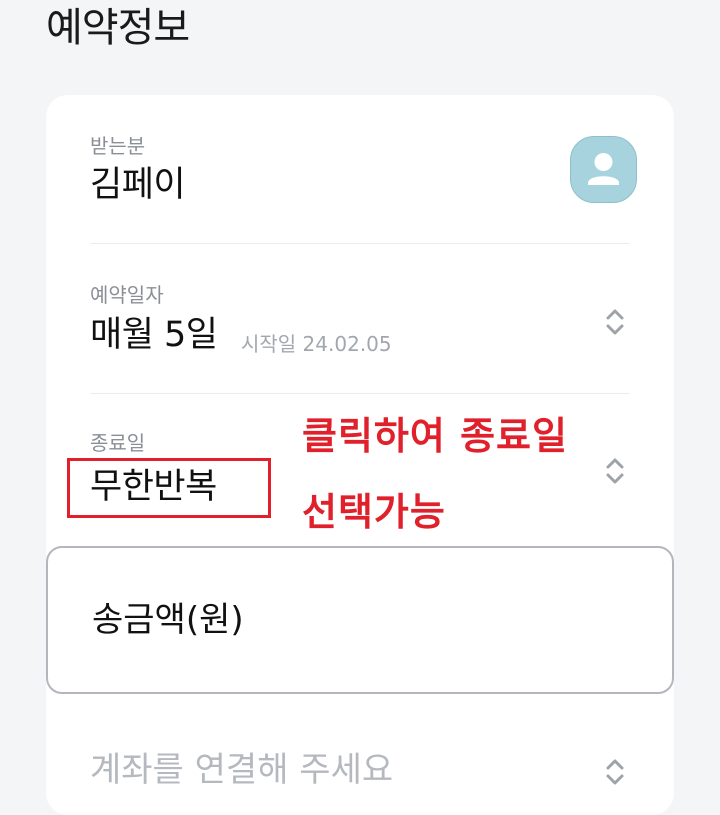  What do you see at coordinates (118, 146) in the screenshot?
I see `recipient-label: 받는분` at bounding box center [118, 146].